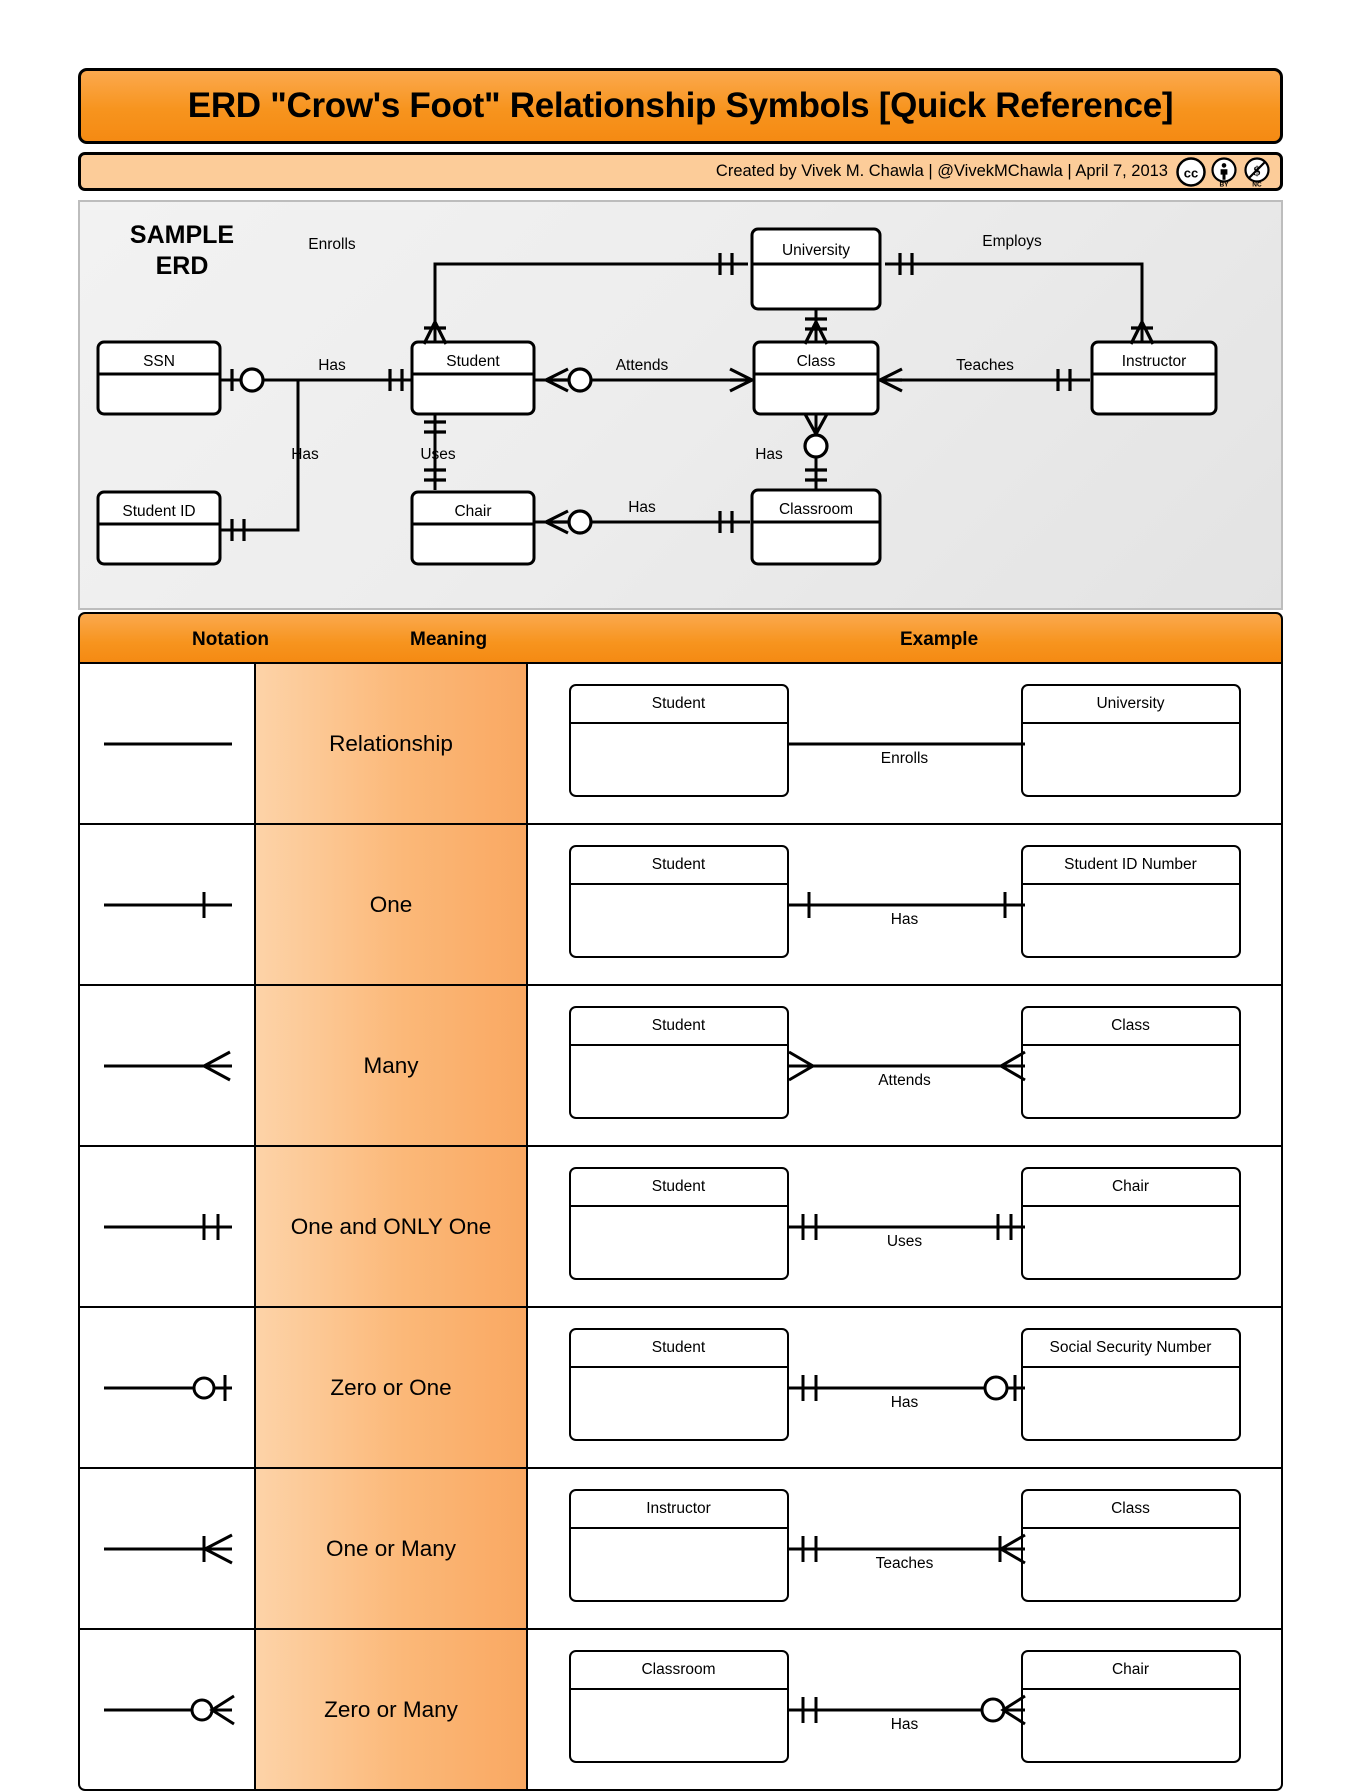  Describe the element at coordinates (392, 1226) in the screenshot. I see `meaning-cell: One and ONLY One` at that location.